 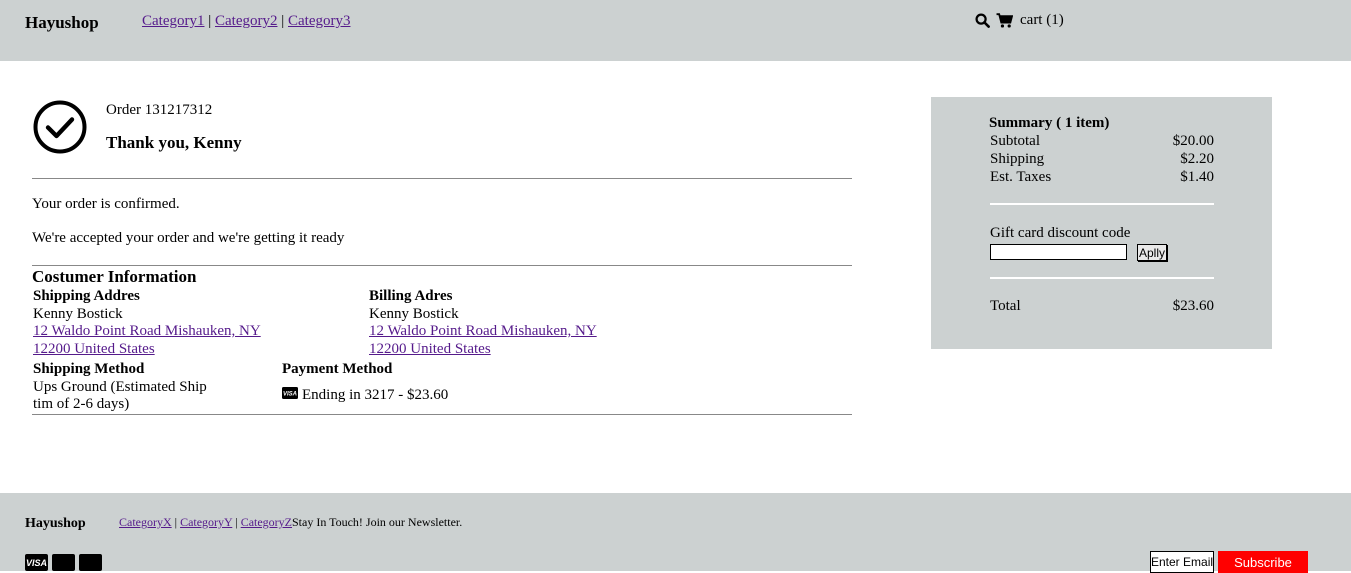 I want to click on customer-info-heading: Costumer Information, so click(x=114, y=276).